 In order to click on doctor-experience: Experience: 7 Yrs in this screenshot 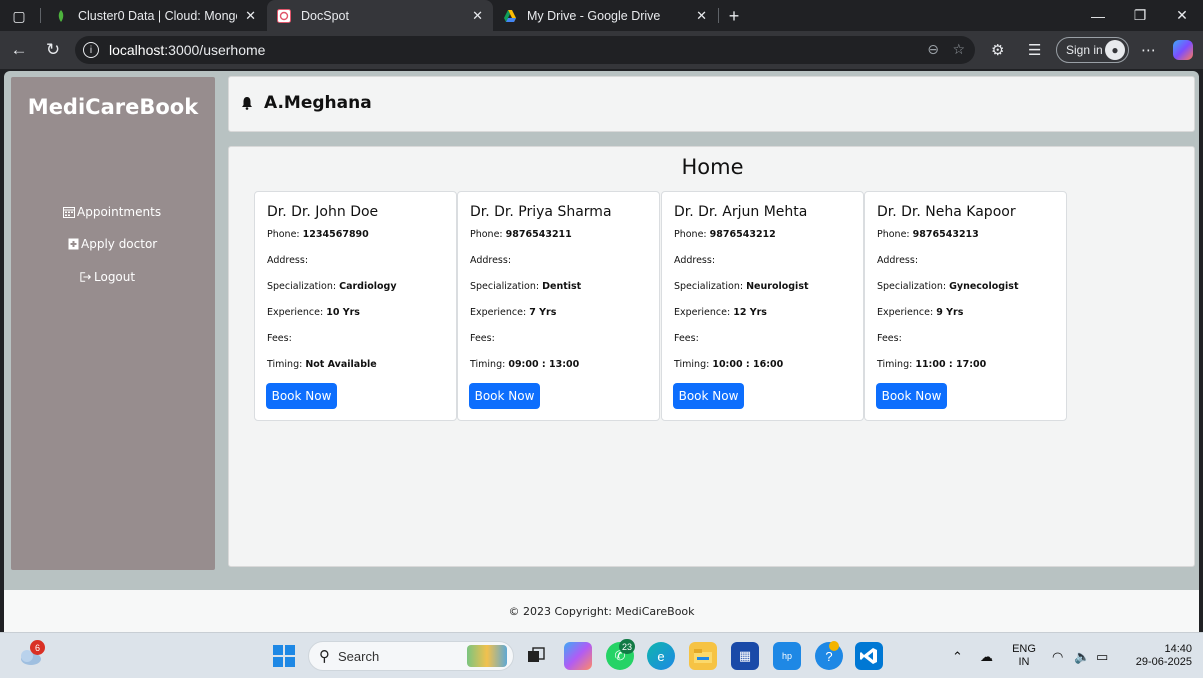, I will do `click(513, 312)`.